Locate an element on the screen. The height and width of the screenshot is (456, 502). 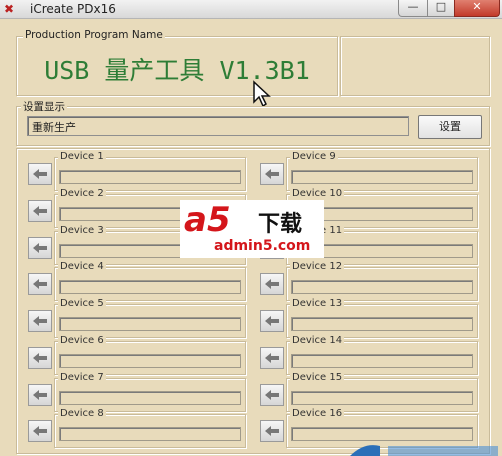
watermark-suffix: 下载 is located at coordinates (280, 224).